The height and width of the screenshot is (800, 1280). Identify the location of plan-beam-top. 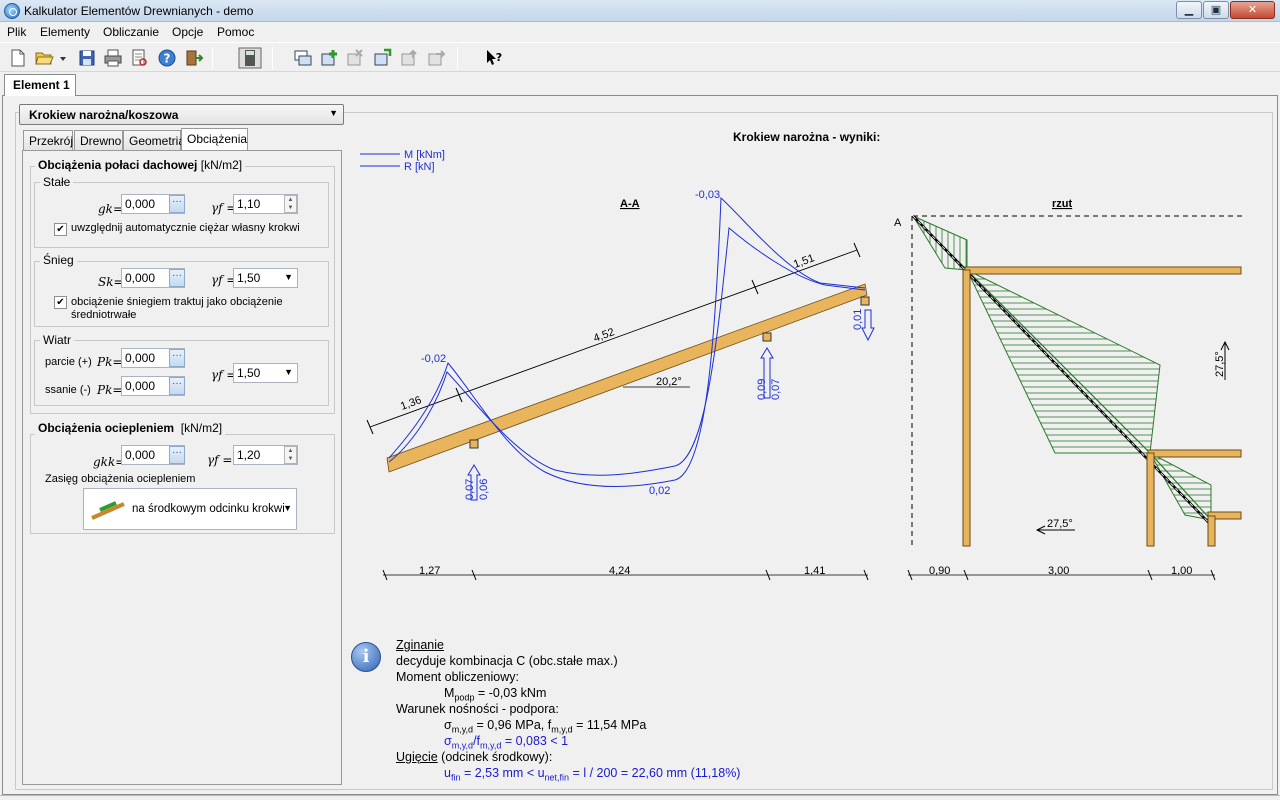
(1103, 270).